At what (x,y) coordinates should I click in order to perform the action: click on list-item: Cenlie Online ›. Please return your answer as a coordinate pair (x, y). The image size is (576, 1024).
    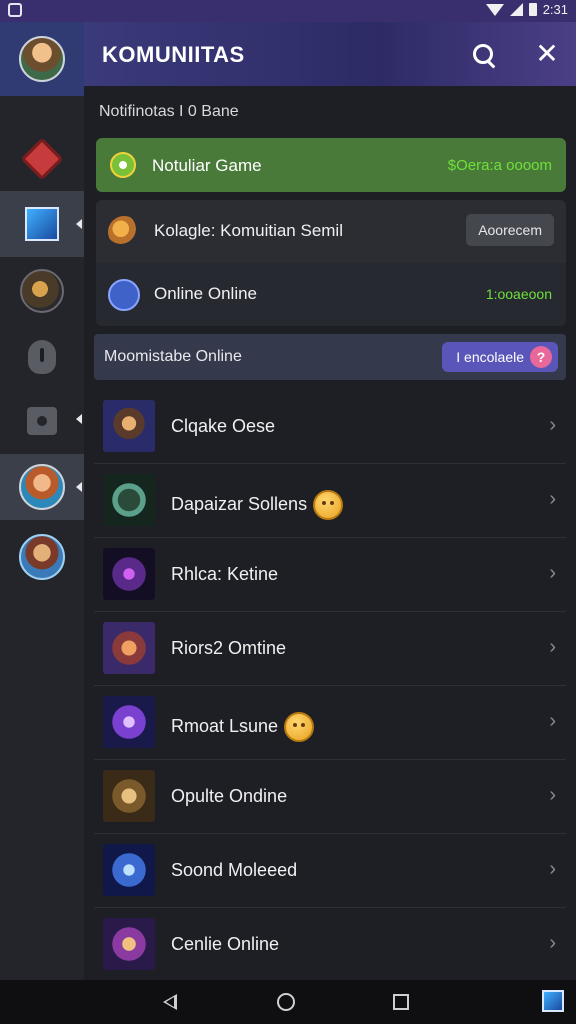
    Looking at the image, I should click on (330, 945).